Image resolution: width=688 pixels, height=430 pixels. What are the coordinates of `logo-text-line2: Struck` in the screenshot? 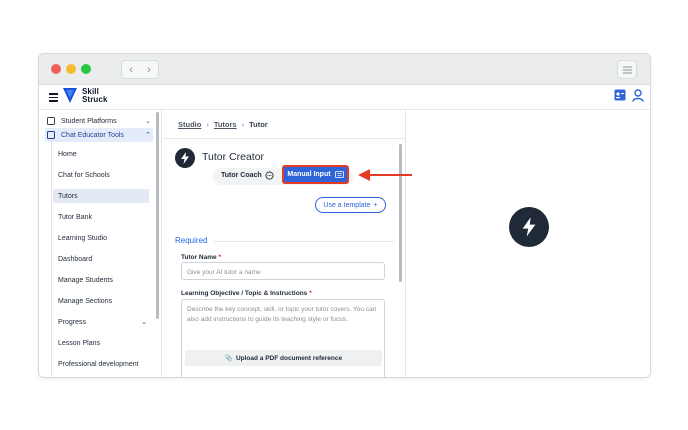 It's located at (95, 99).